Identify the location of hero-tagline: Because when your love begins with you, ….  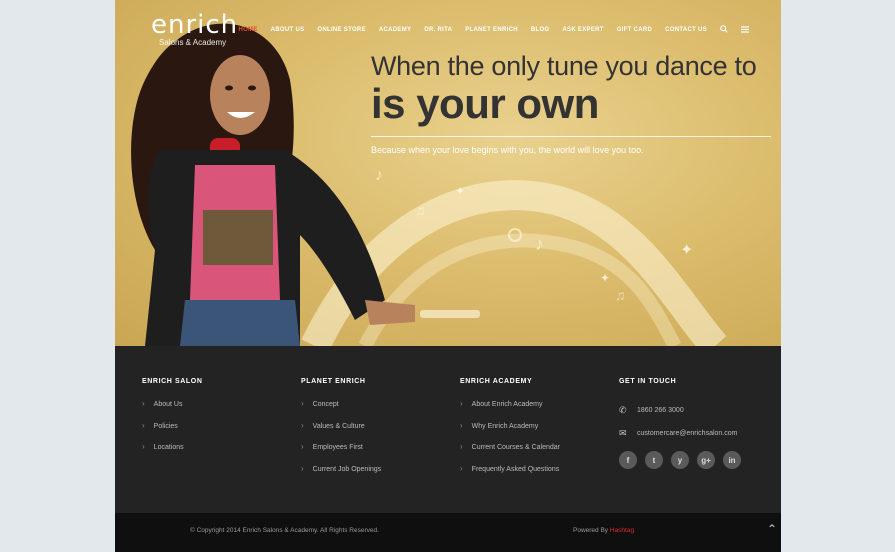
(507, 150).